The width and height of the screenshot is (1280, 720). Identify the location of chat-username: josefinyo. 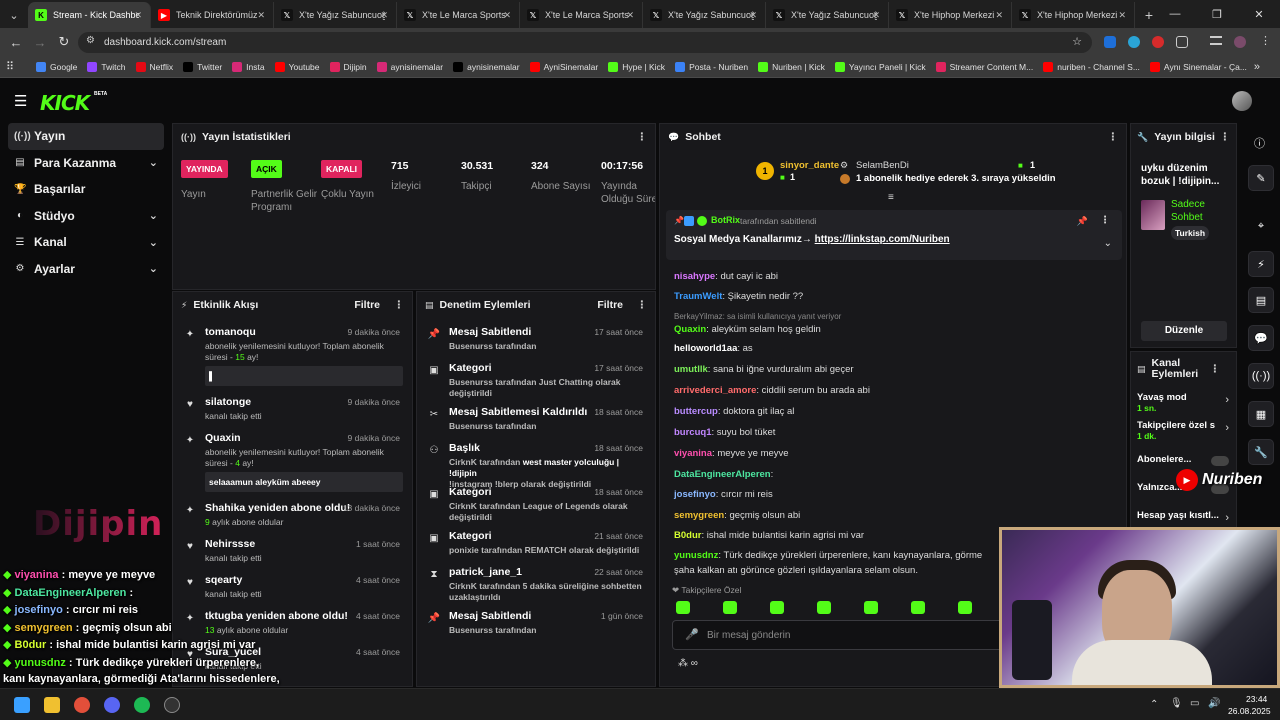
(695, 494).